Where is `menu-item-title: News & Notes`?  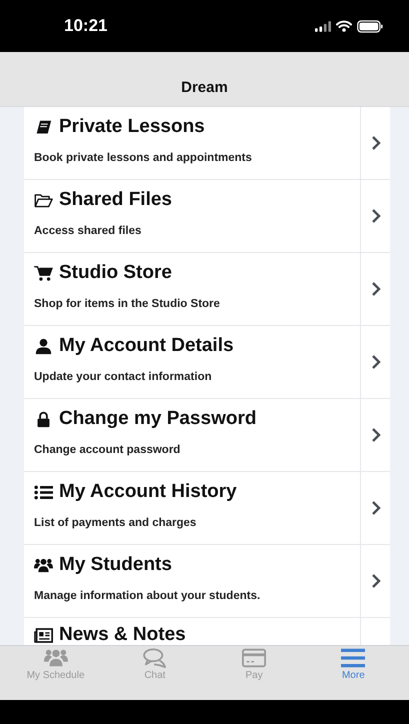 menu-item-title: News & Notes is located at coordinates (122, 634).